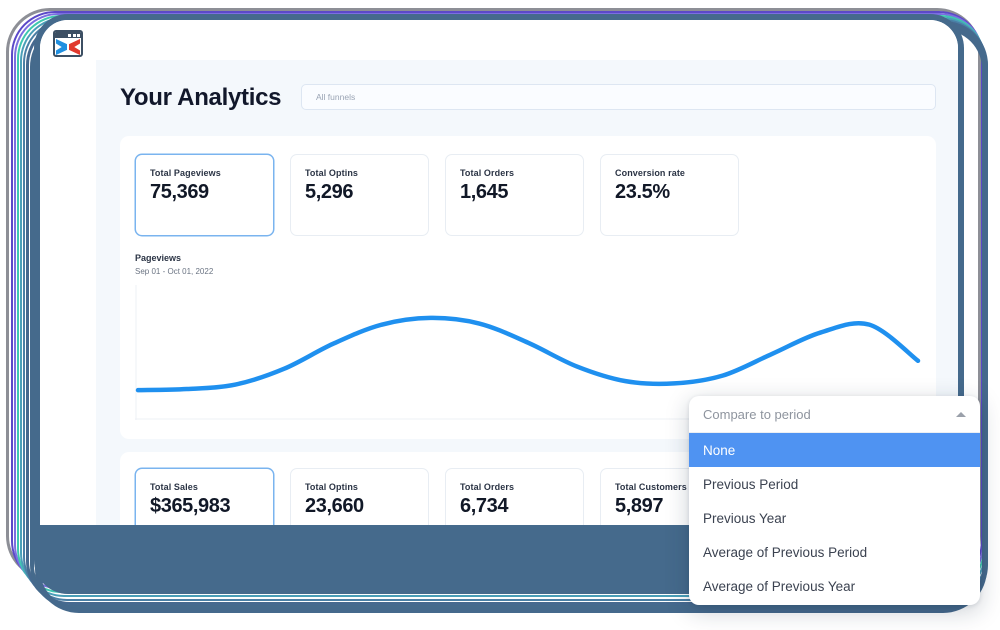 The image size is (1000, 630). I want to click on kpi-card-total-pageviews: Total Pageviews 75,369, so click(204, 195).